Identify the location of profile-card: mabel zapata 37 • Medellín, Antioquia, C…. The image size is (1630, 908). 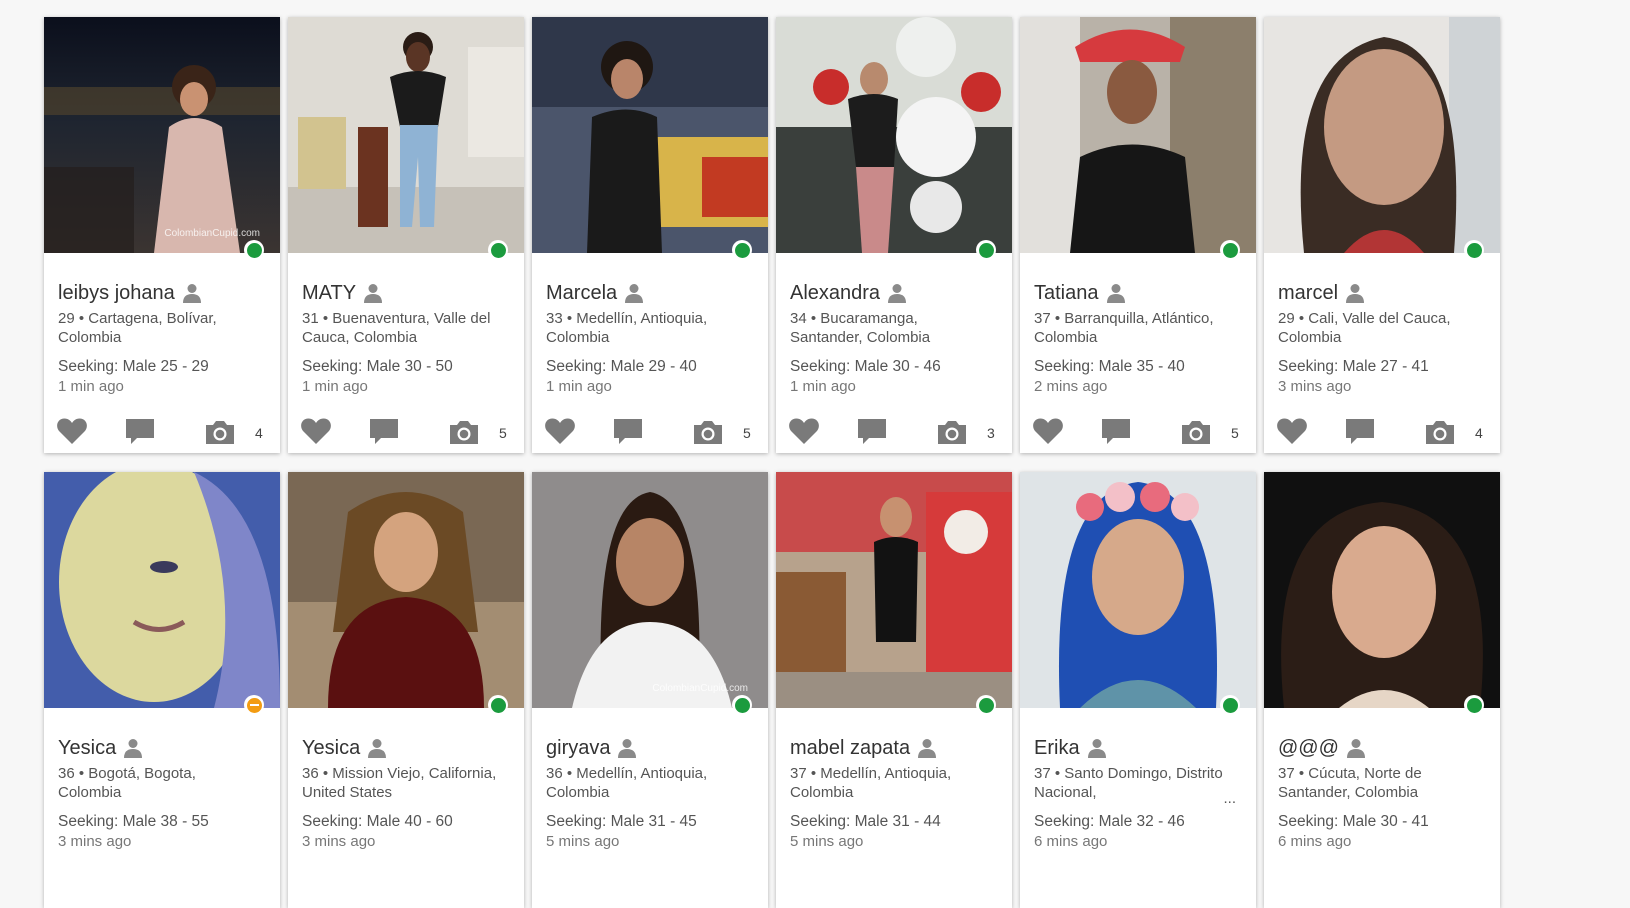
(894, 690).